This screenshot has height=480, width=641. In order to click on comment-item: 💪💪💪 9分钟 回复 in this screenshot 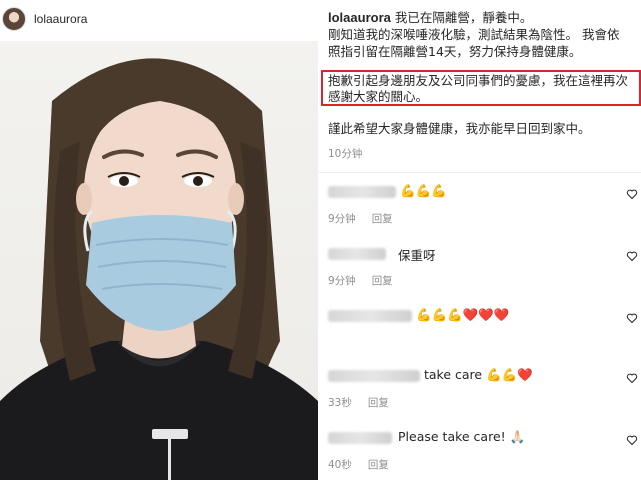, I will do `click(484, 208)`.